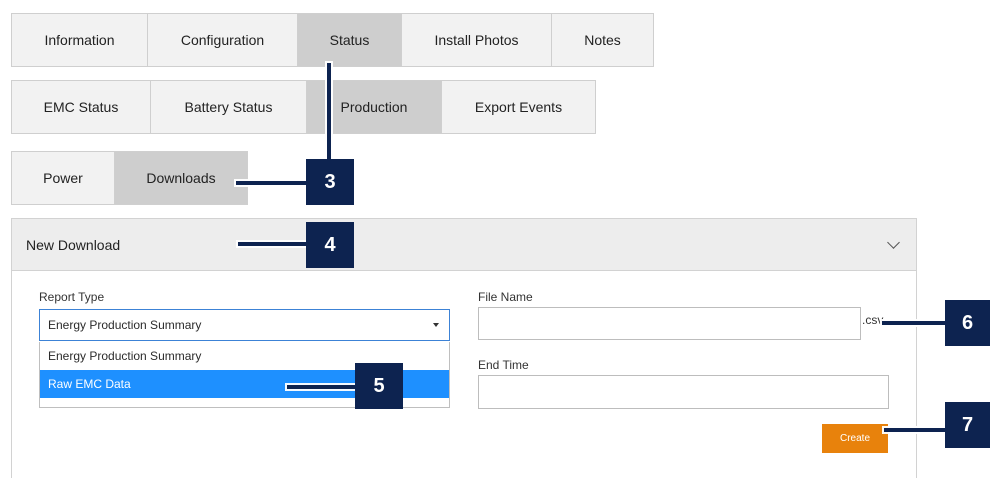 The height and width of the screenshot is (478, 990). What do you see at coordinates (476, 40) in the screenshot?
I see `tab-install-photos: Install Photos` at bounding box center [476, 40].